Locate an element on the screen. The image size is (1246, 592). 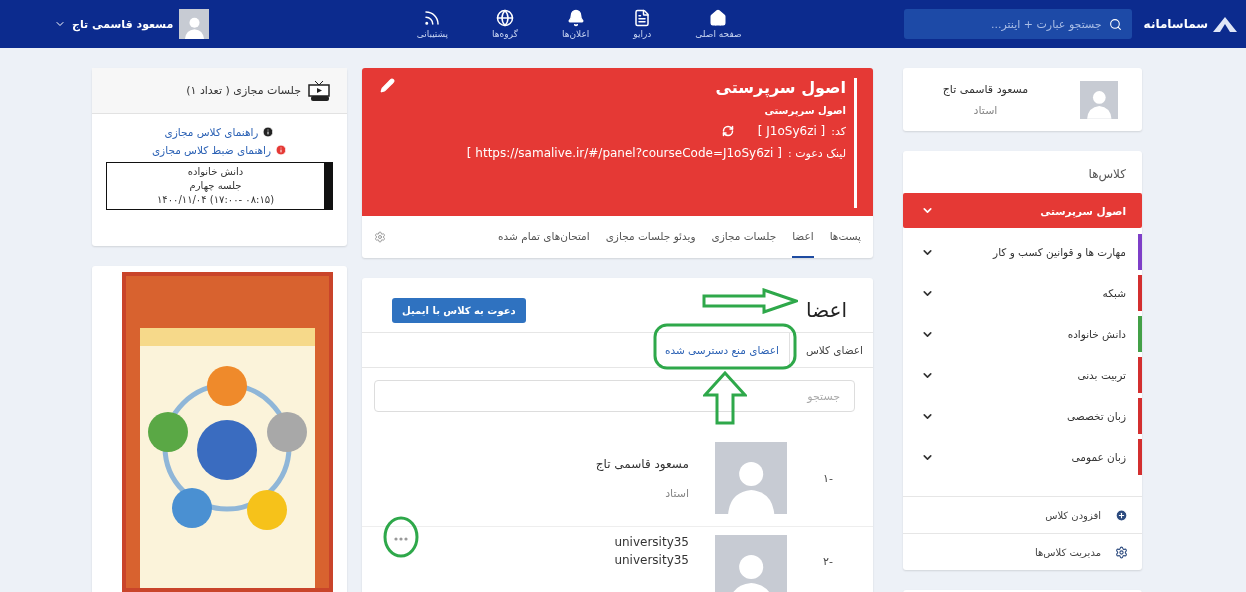
nav-item: اعلان‌ها is located at coordinates (575, 24).